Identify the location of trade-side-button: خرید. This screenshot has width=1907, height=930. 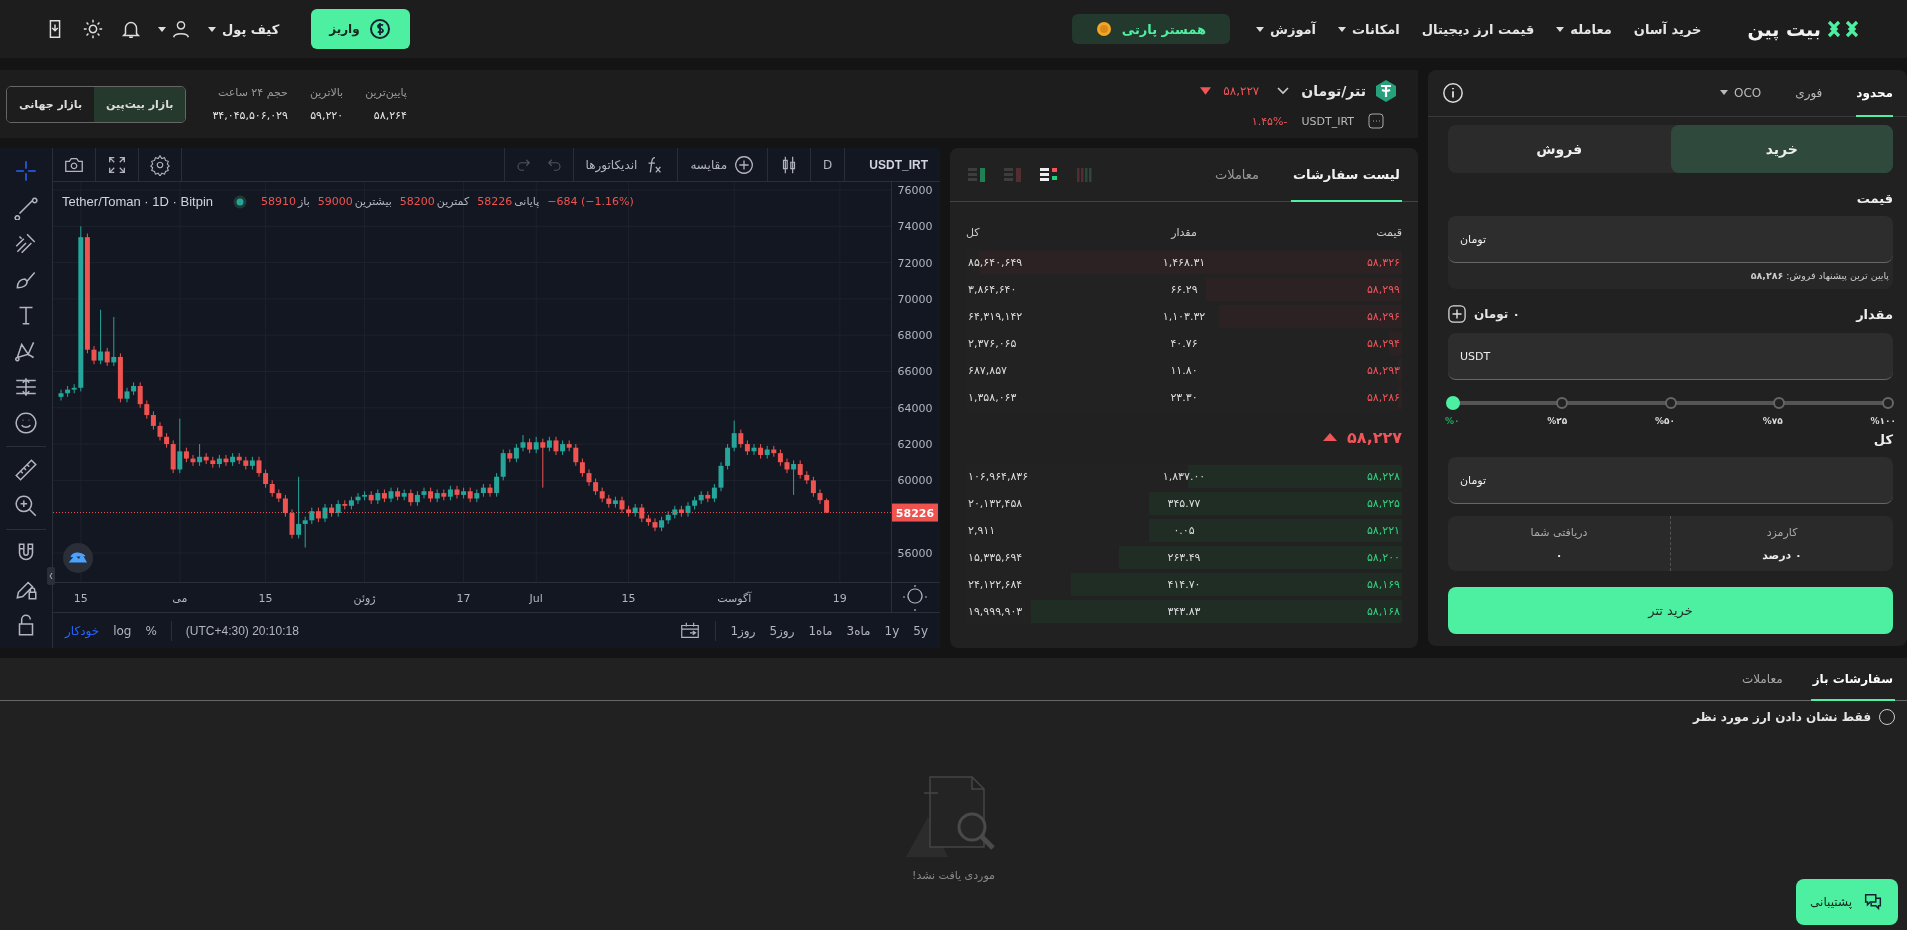
(1781, 149).